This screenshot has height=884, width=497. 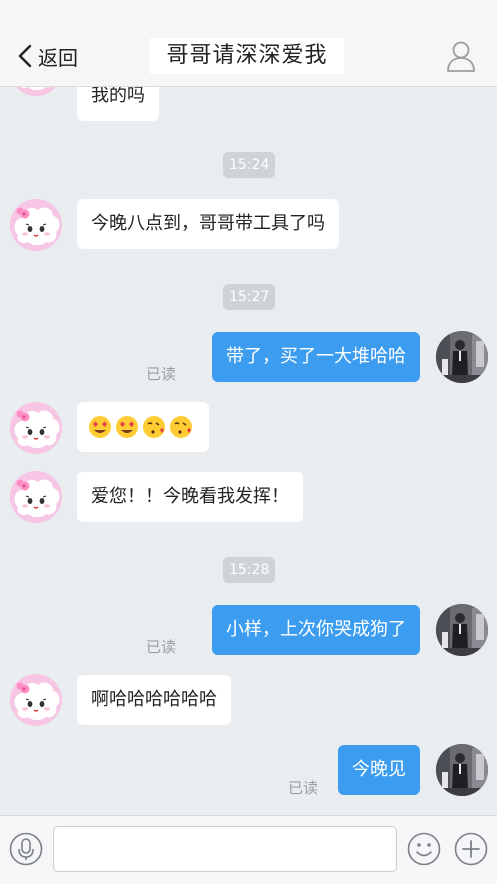 What do you see at coordinates (225, 849) in the screenshot?
I see `message-input` at bounding box center [225, 849].